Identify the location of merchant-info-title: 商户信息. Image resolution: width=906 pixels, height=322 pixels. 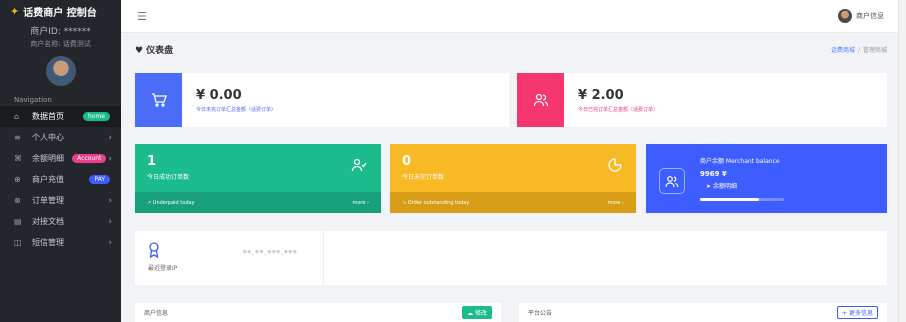
(156, 313).